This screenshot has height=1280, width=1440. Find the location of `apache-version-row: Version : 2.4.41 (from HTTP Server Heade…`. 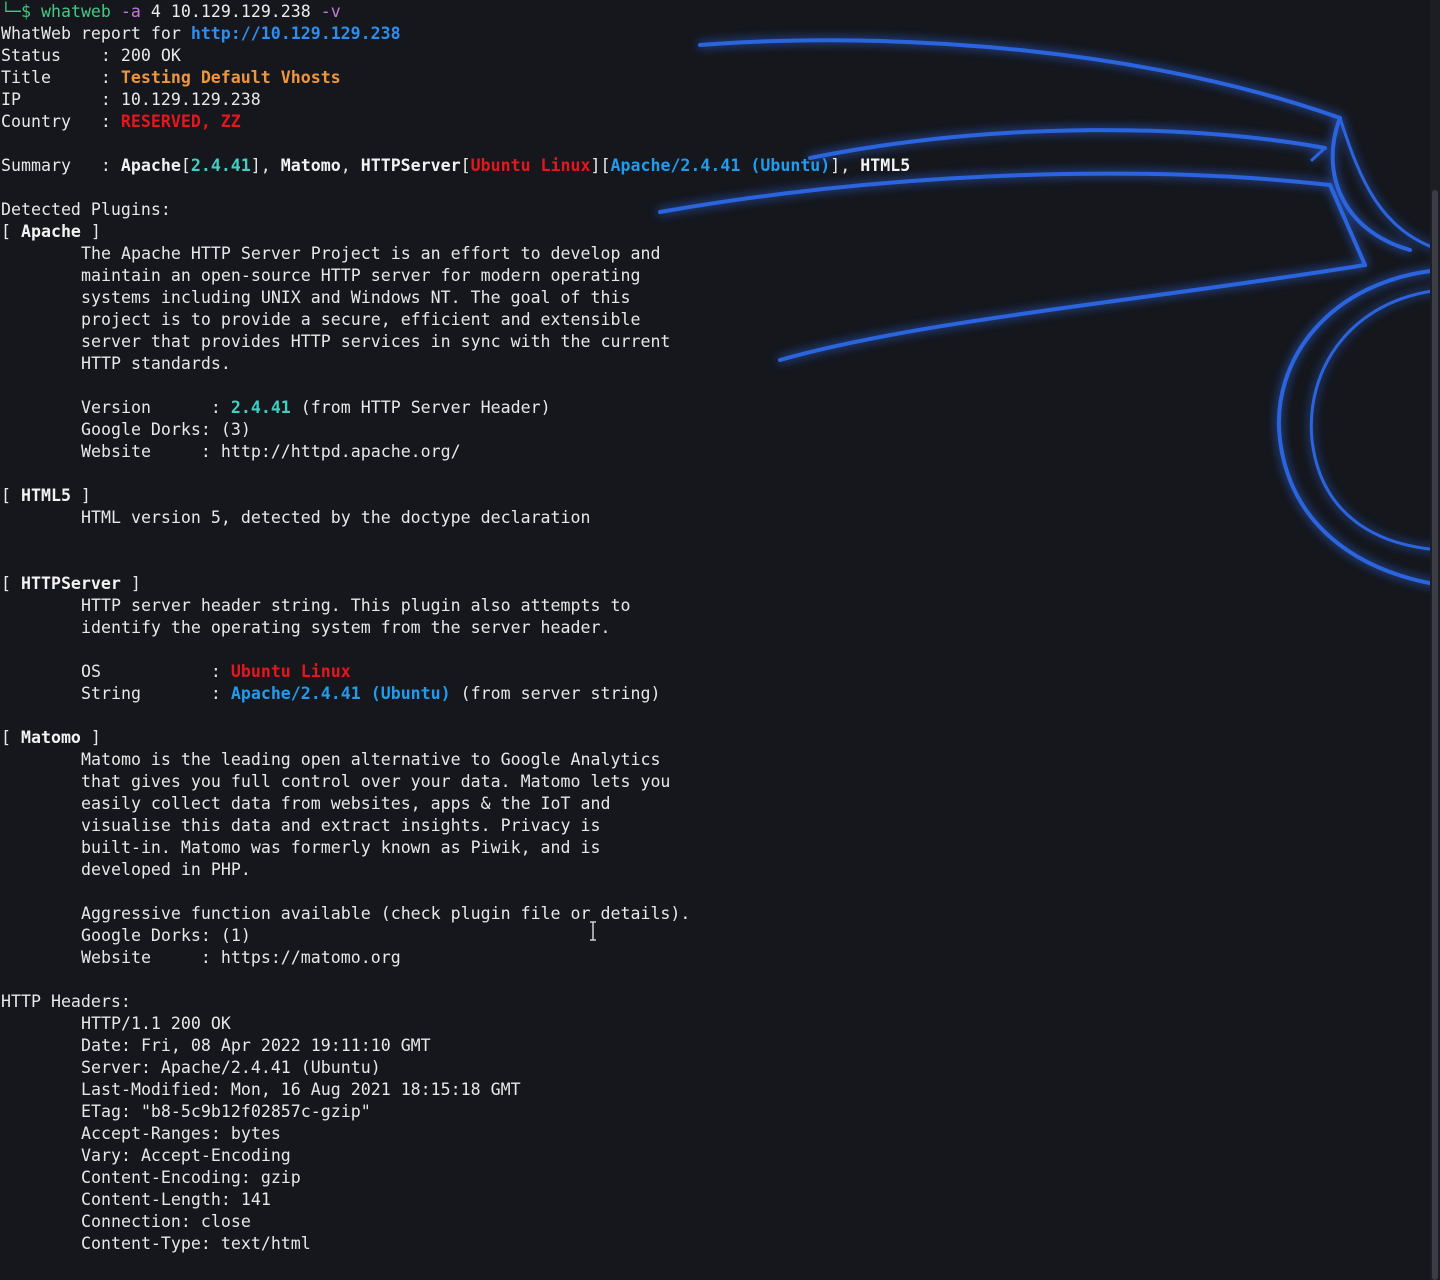

apache-version-row: Version : 2.4.41 (from HTTP Server Heade… is located at coordinates (316, 407).